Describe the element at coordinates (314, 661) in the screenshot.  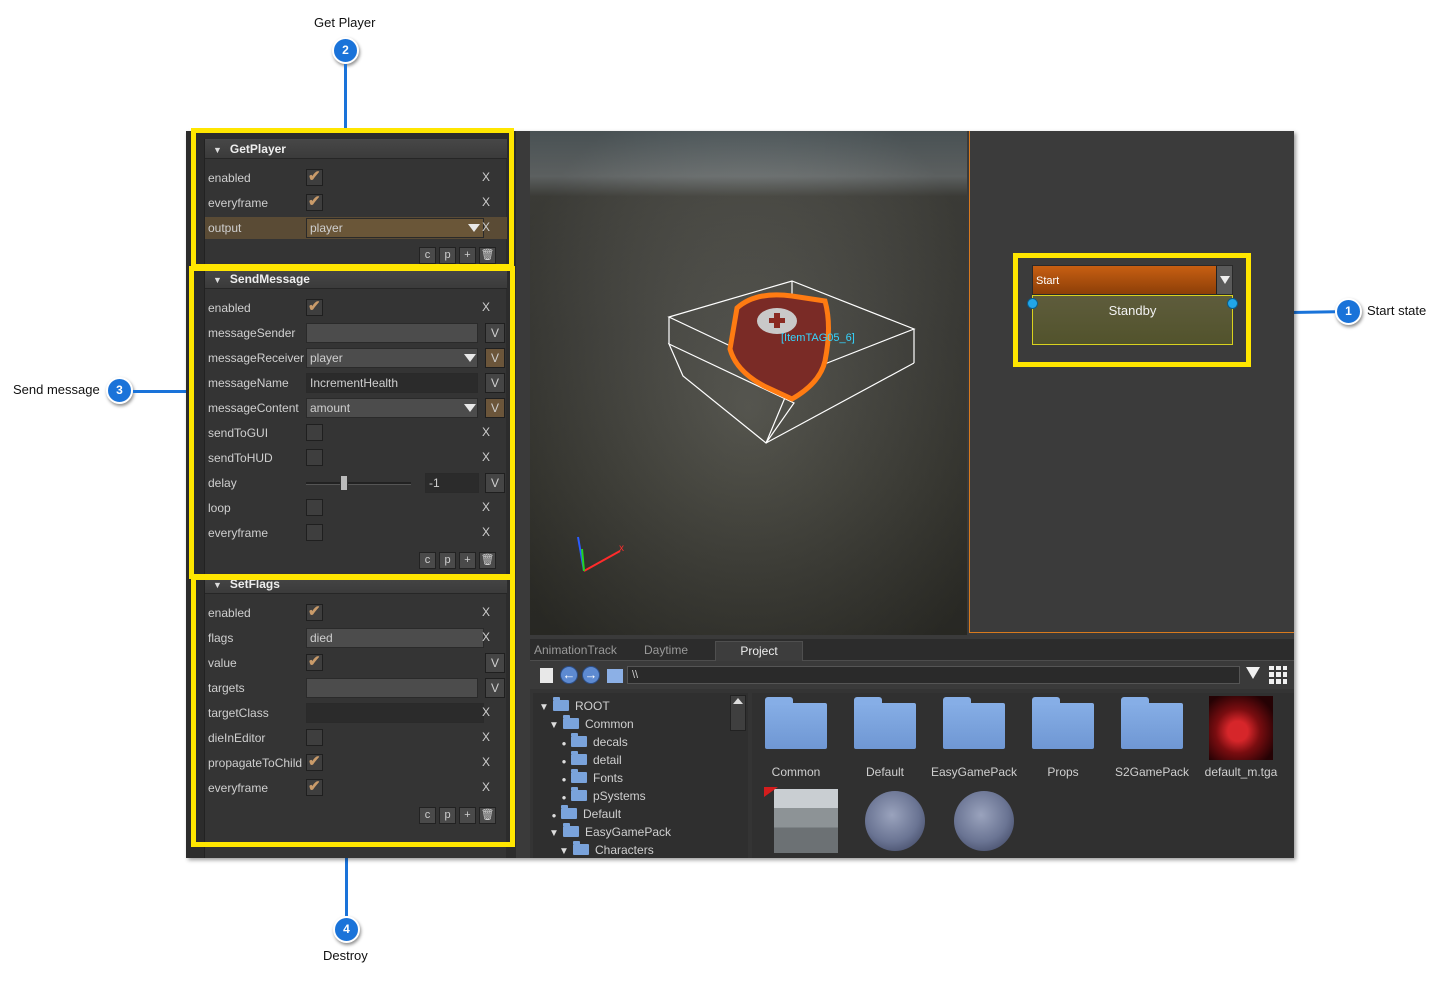
I see `value-checkbox` at that location.